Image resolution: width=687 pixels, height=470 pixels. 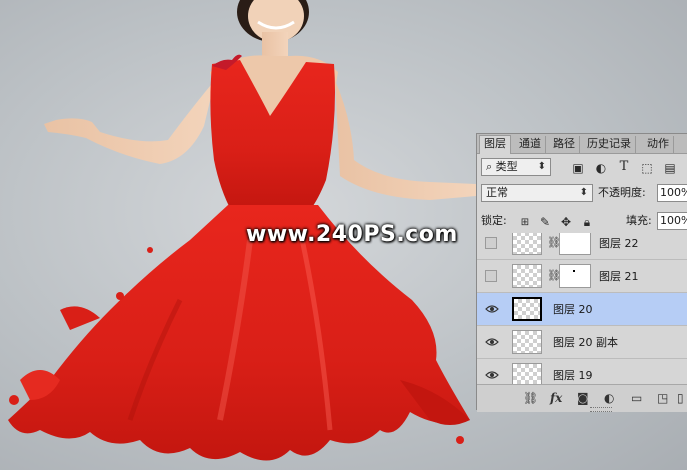 I want to click on blend-mode-value: 正常, so click(x=497, y=192).